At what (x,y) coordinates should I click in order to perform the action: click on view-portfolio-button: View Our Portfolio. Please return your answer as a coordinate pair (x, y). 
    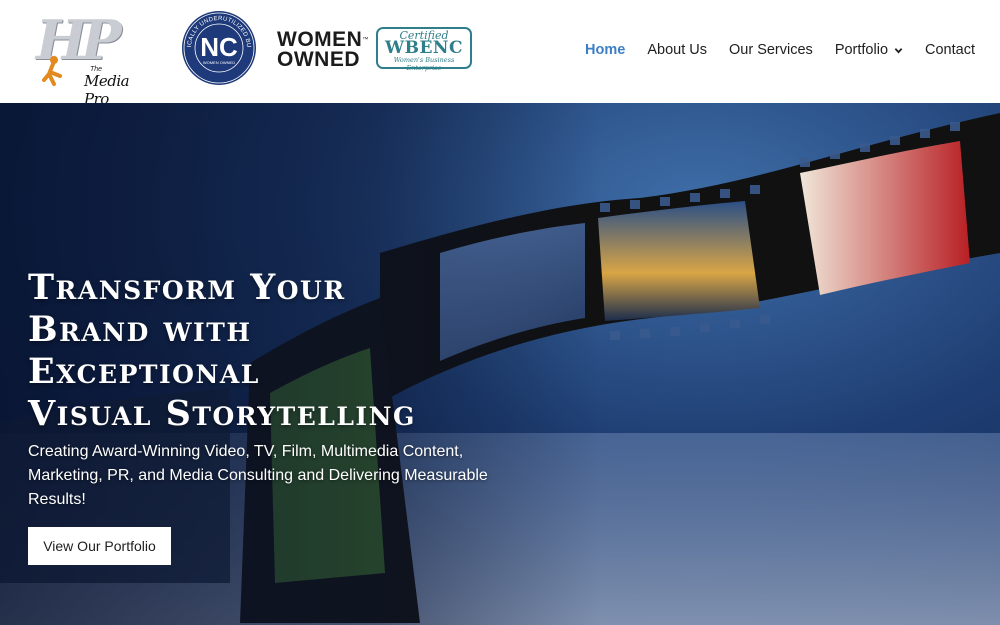
    Looking at the image, I should click on (99, 546).